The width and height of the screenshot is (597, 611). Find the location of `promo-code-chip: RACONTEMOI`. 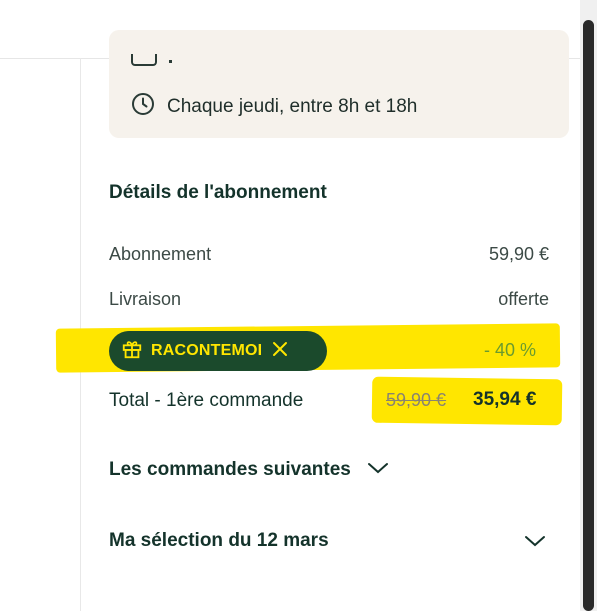

promo-code-chip: RACONTEMOI is located at coordinates (218, 351).